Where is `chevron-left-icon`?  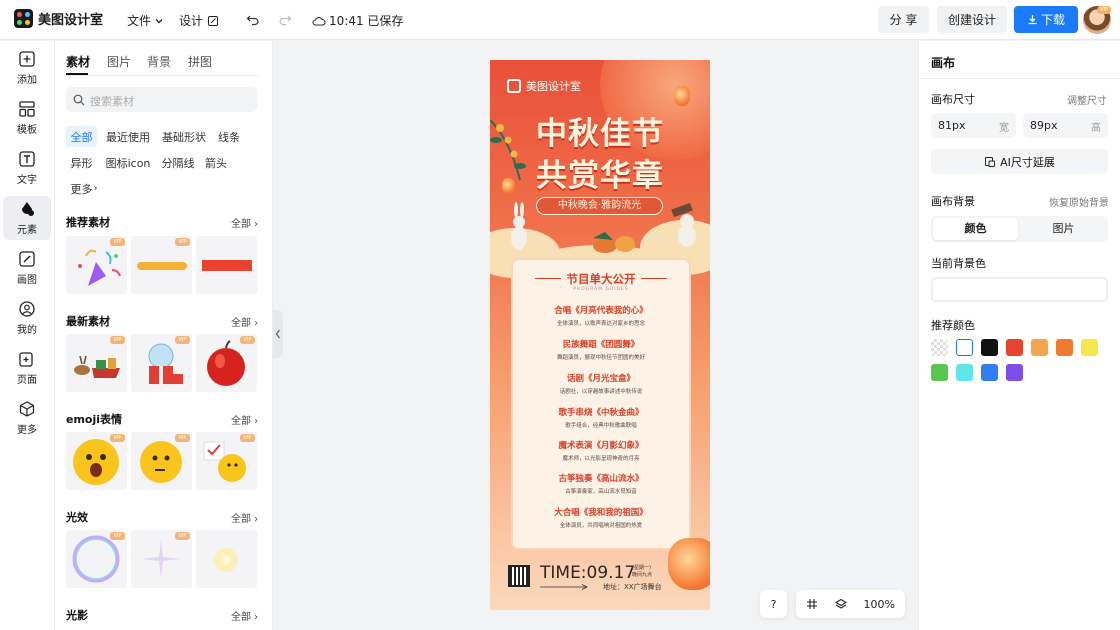
chevron-left-icon is located at coordinates (278, 334).